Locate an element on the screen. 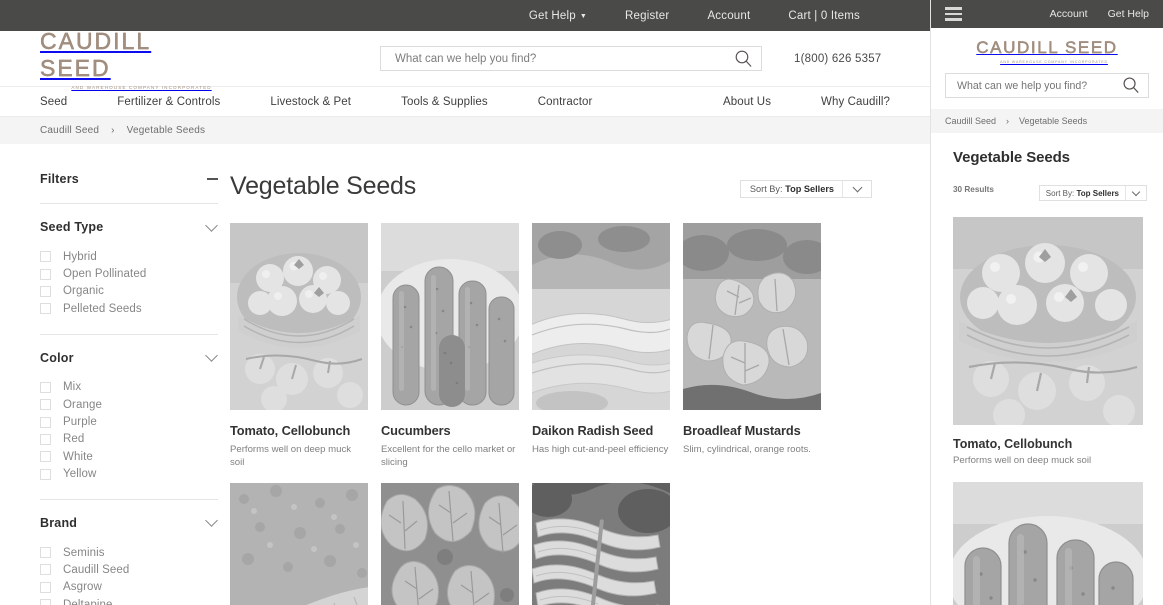 The image size is (1163, 605). filter-option-caudill-seed: Caudill Seed is located at coordinates (129, 569).